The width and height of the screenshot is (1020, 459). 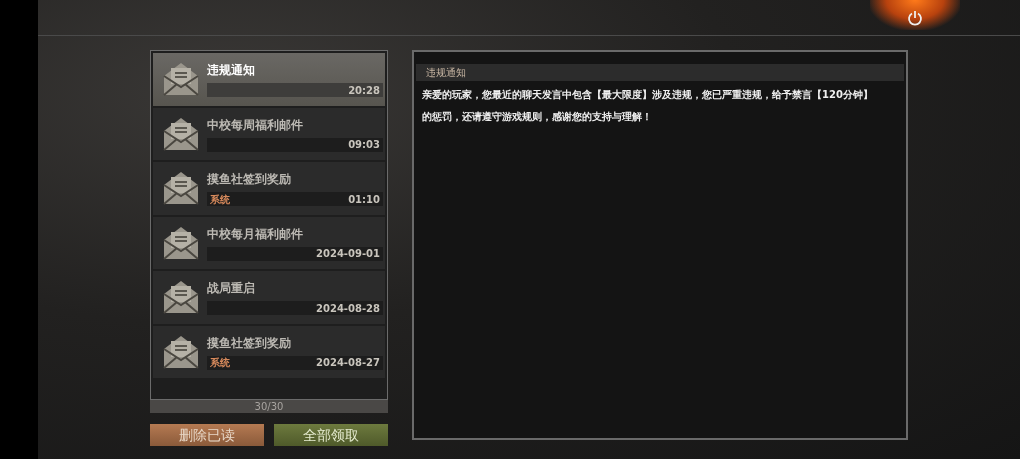 I want to click on mail-time: 09:03, so click(x=364, y=145).